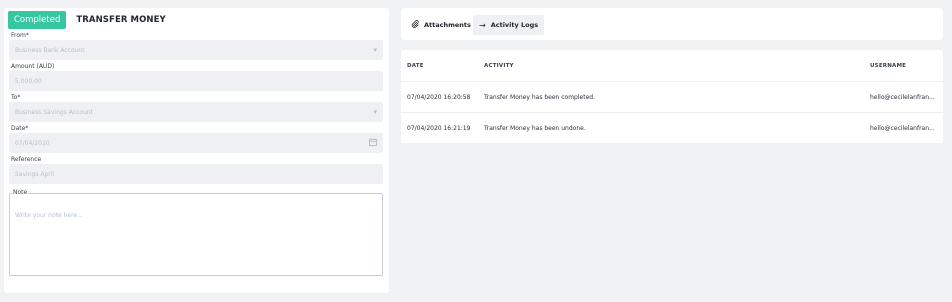 The width and height of the screenshot is (952, 302). I want to click on from-field: From* Business Bank Account ▾, so click(196, 46).